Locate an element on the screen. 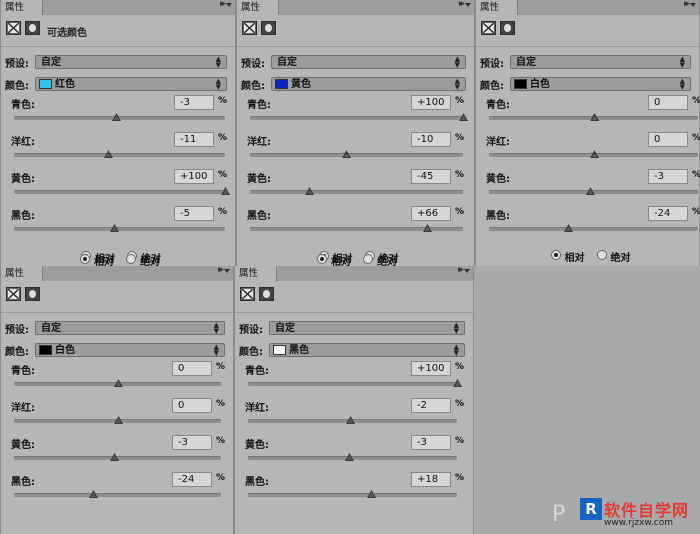 This screenshot has width=700, height=534. select-arrows-icon: ▲ ▼ is located at coordinates (218, 84).